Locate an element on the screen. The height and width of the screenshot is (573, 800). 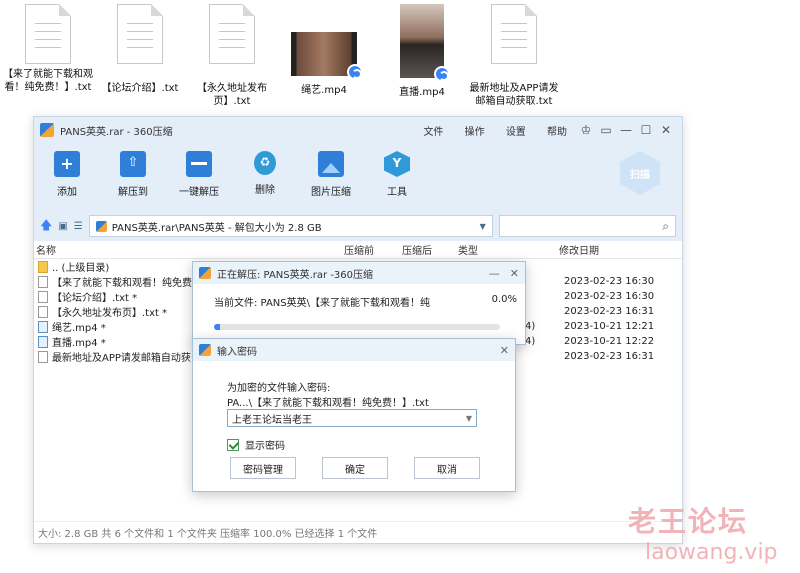
video-file-icon is located at coordinates (43, 341).